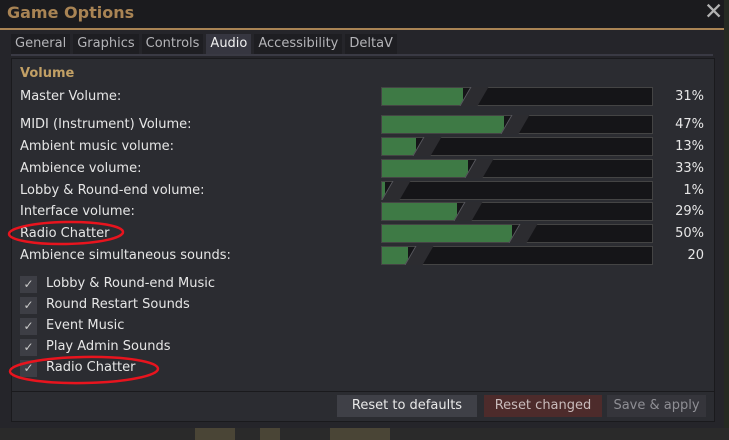  Describe the element at coordinates (543, 406) in the screenshot. I see `reset-changed-button: Reset changed` at that location.